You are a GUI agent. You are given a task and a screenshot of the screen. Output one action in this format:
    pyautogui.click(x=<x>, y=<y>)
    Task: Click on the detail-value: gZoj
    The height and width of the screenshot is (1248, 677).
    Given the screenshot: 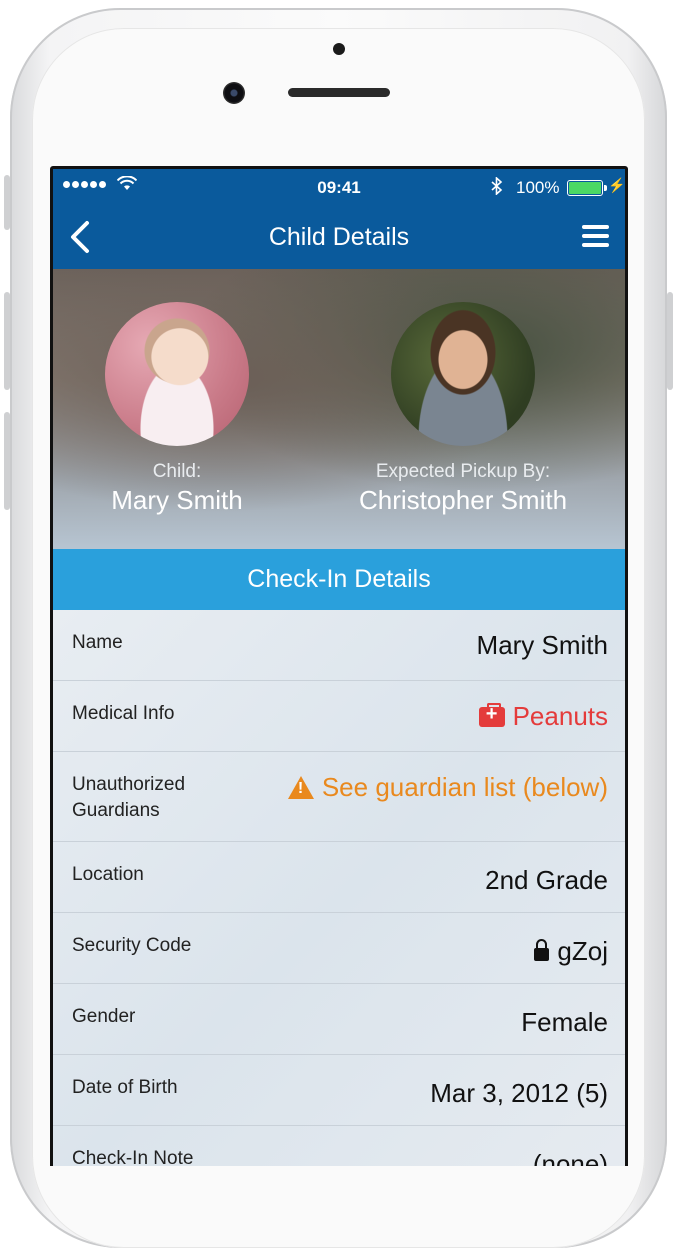 What is the action you would take?
    pyautogui.click(x=571, y=951)
    